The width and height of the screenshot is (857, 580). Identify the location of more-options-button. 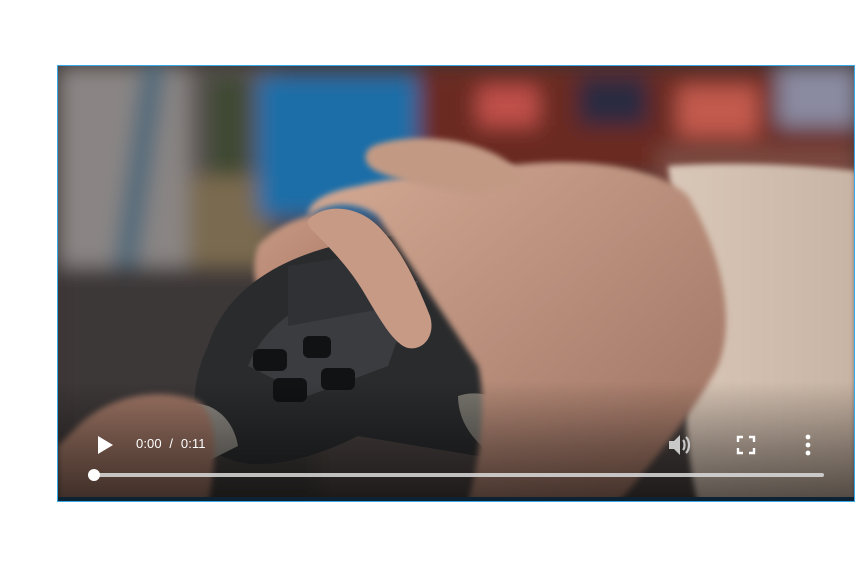
(808, 445).